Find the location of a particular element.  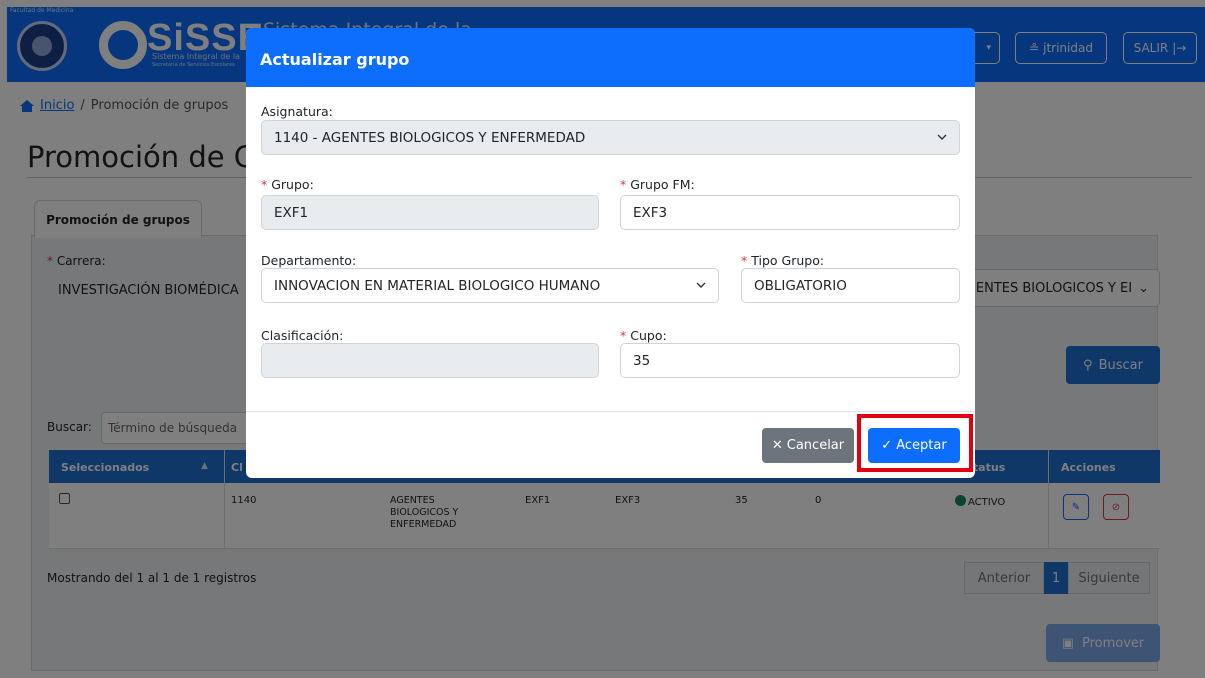

tipo-grupo-field: OBLIGATORIO is located at coordinates (850, 285).